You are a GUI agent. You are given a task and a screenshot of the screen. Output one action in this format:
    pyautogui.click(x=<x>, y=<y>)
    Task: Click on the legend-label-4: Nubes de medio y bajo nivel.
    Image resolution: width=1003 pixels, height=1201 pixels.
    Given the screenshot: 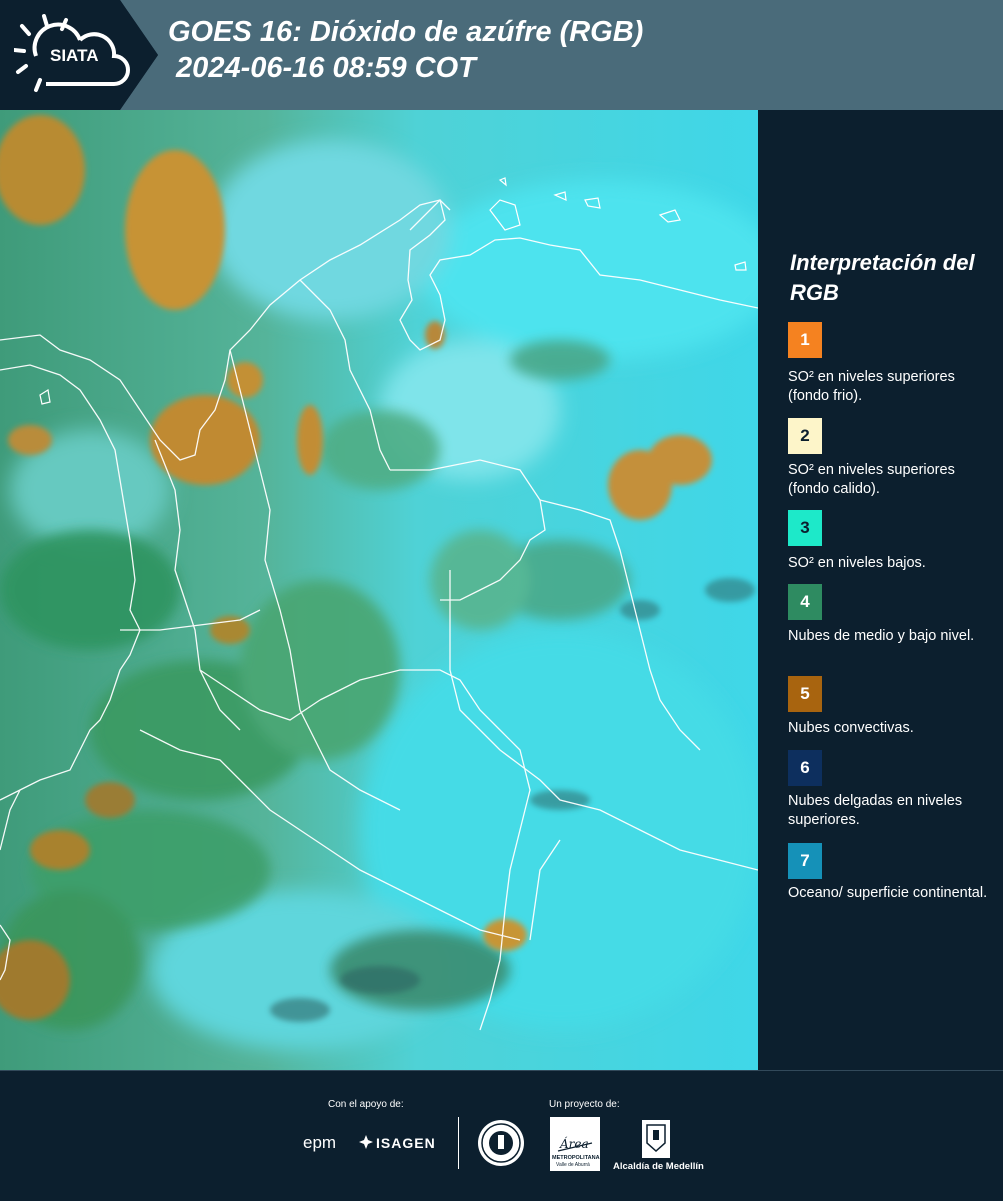 What is the action you would take?
    pyautogui.click(x=881, y=636)
    